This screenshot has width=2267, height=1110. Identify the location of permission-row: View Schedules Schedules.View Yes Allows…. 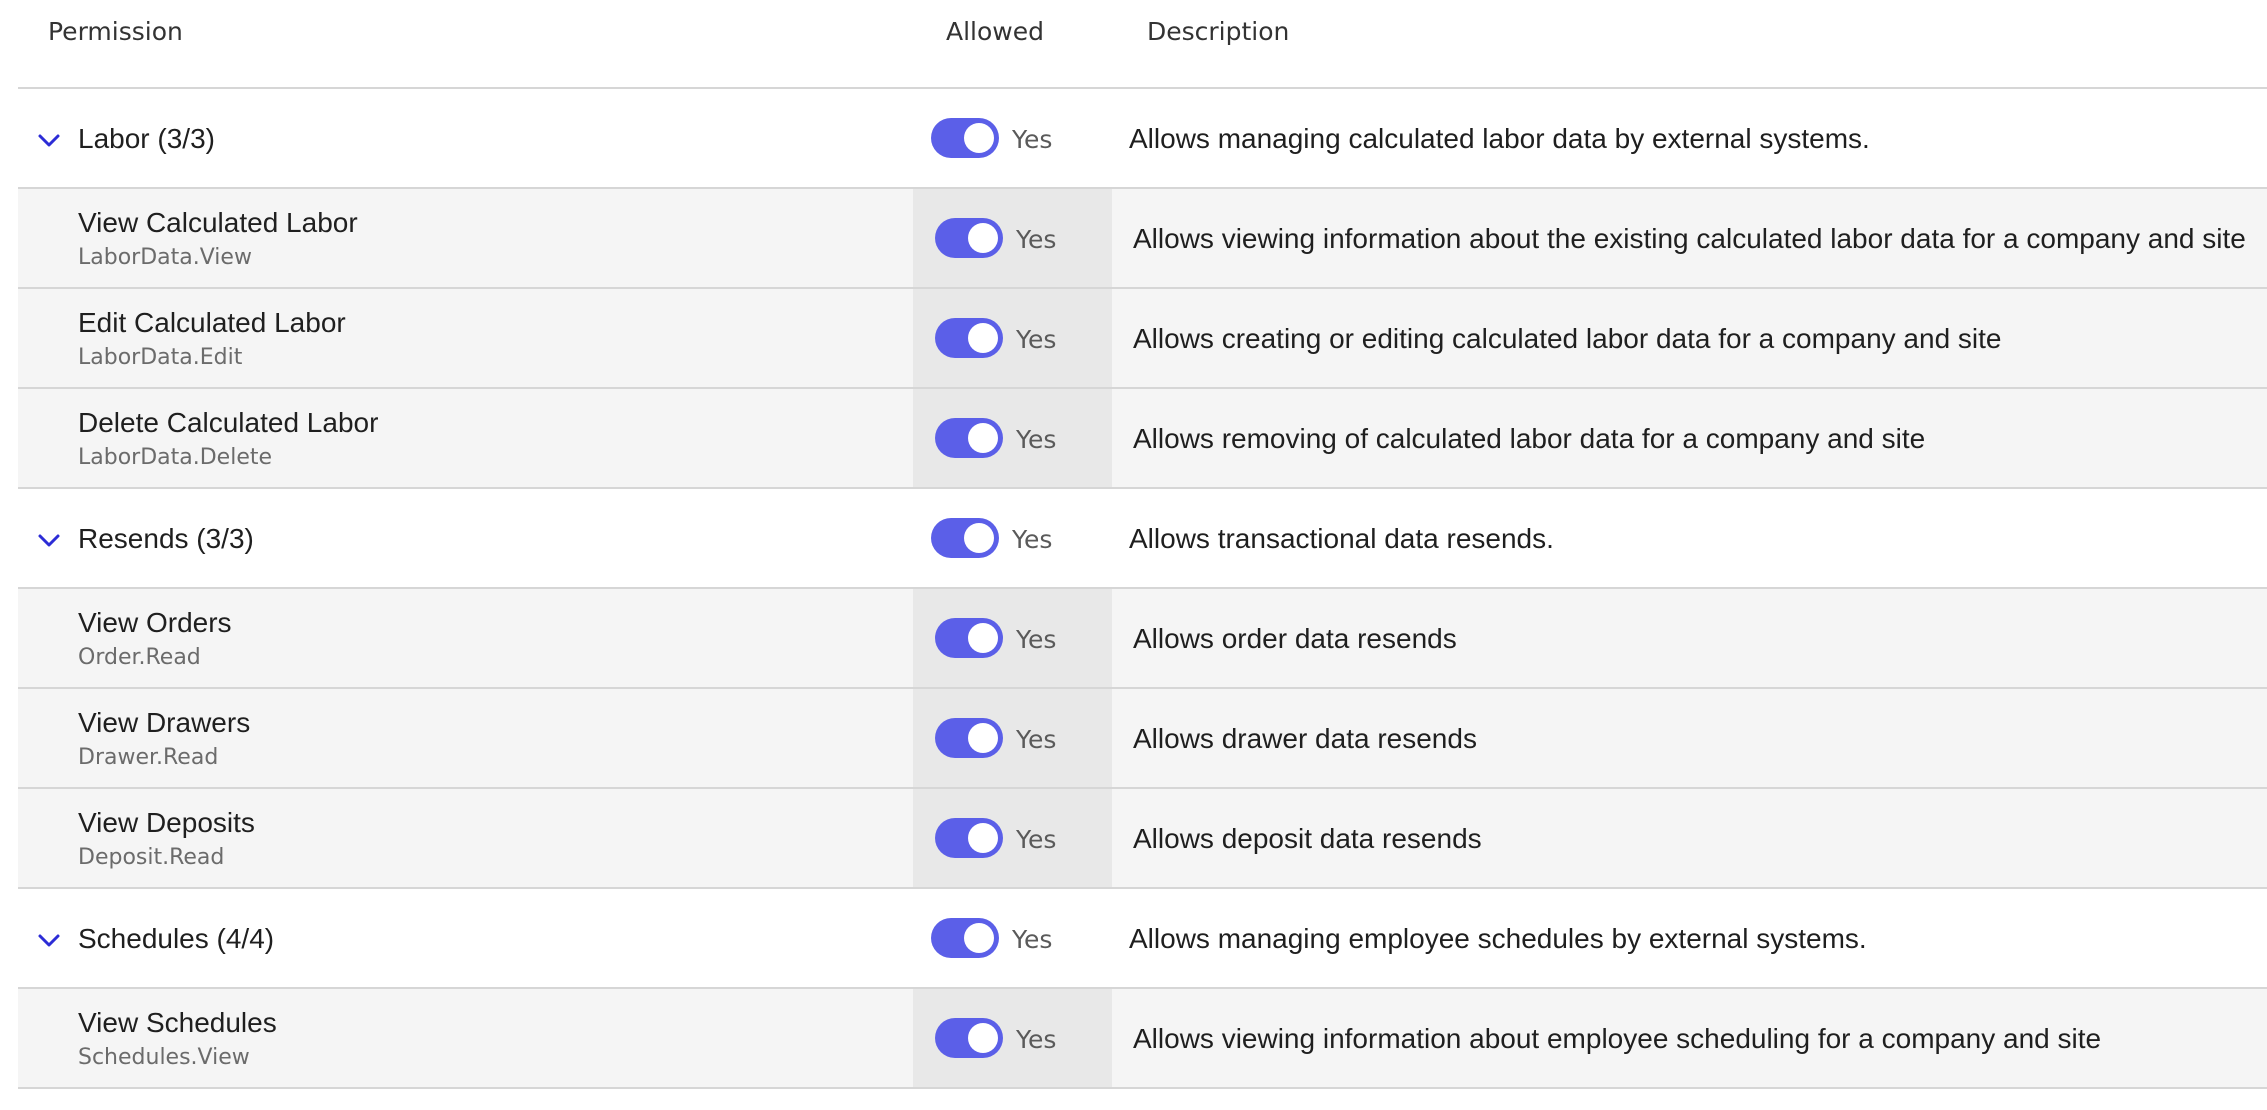
(1142, 1039).